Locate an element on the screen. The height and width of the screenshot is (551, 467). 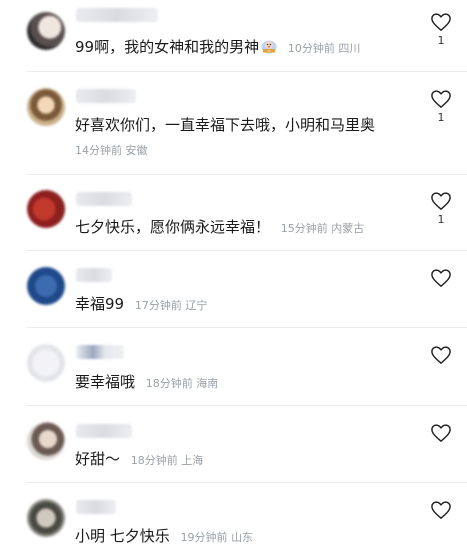
username: 娲 is located at coordinates (106, 96).